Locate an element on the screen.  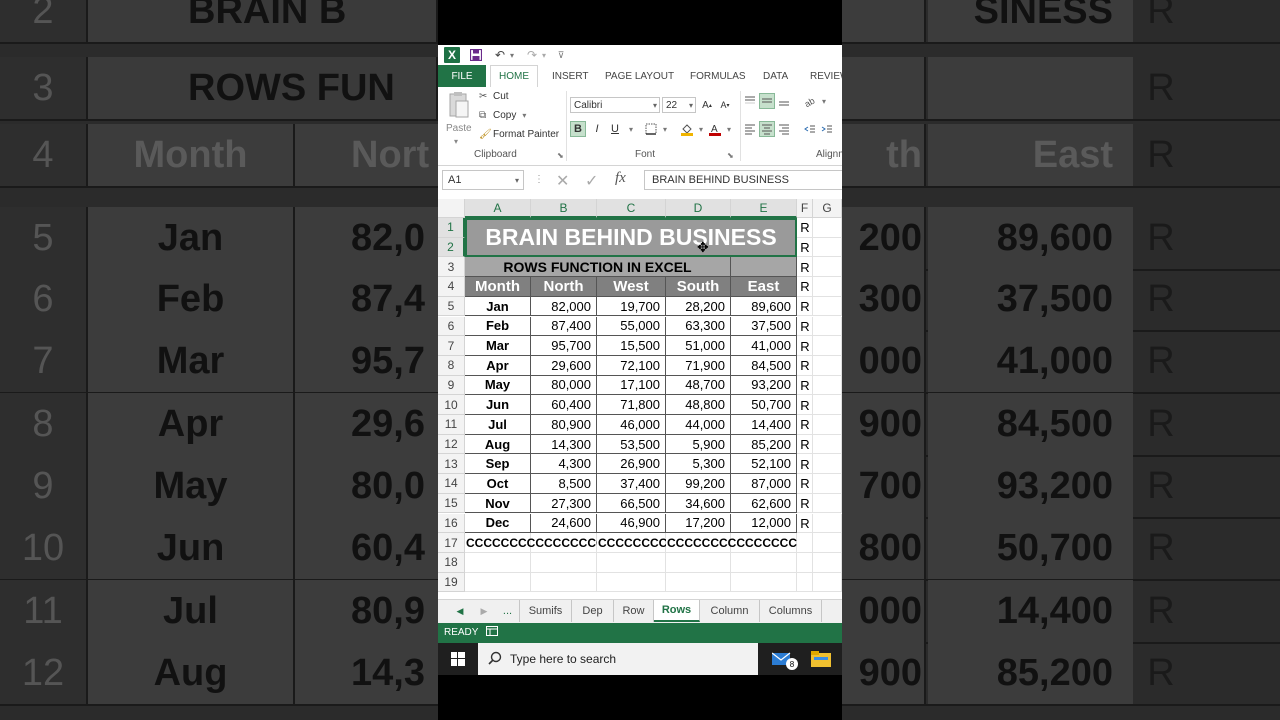
align-top-icon is located at coordinates (750, 101).